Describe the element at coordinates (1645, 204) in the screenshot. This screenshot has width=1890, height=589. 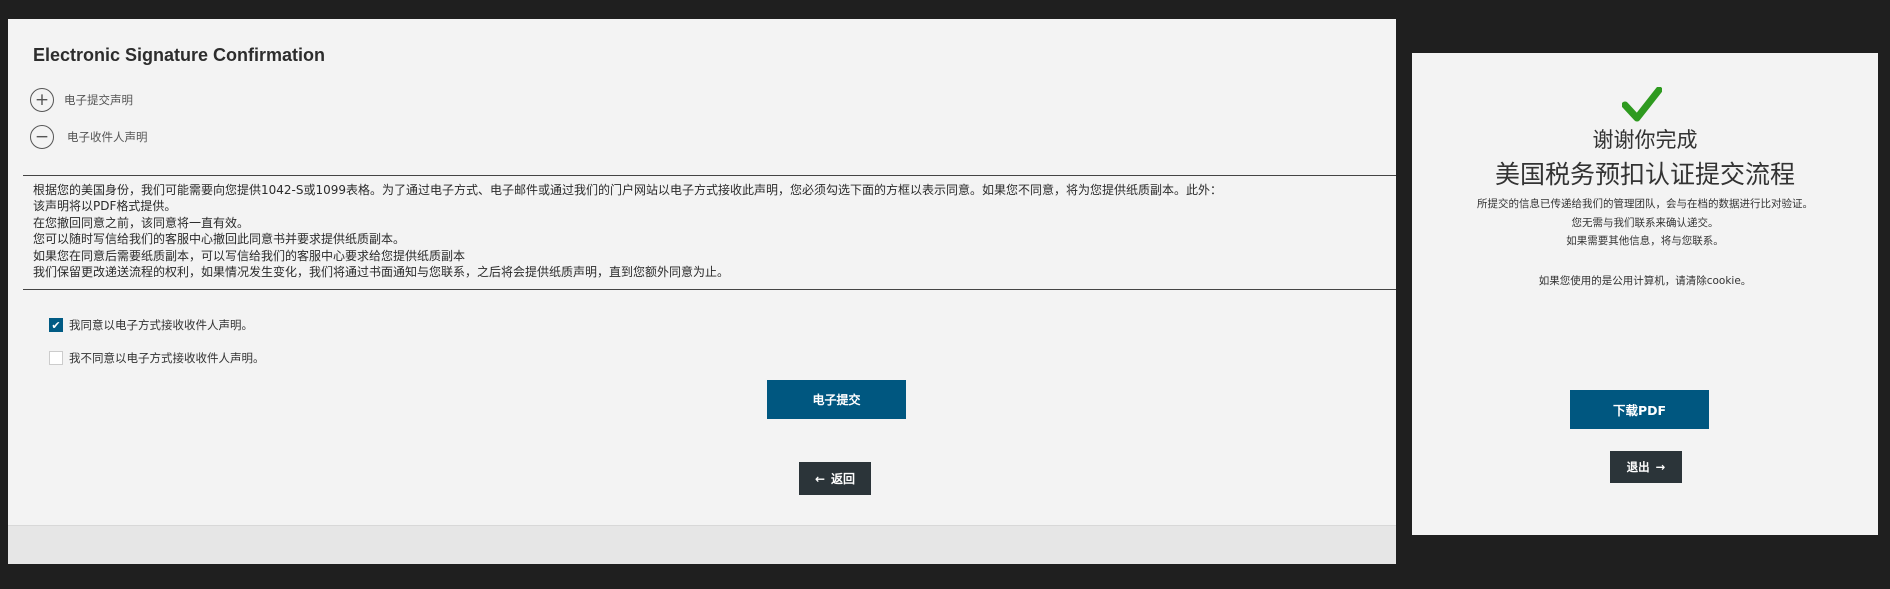
I see `message-line: 所提交的信息已传递给我们的管理团队，会与在档的数据进行比对验证。` at that location.